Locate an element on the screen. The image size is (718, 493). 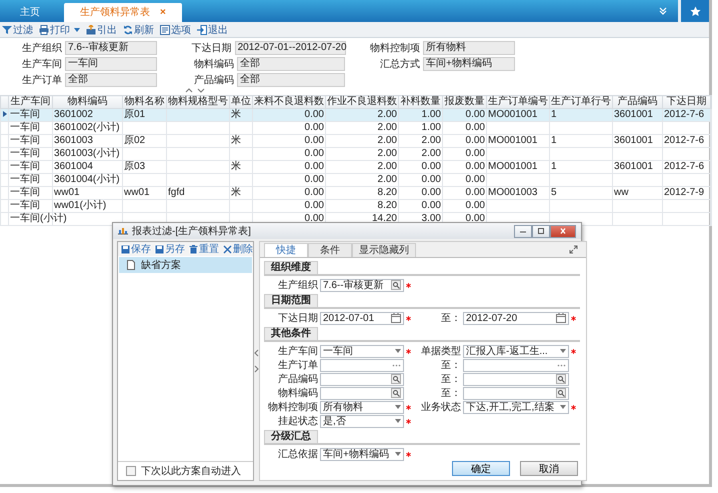
column-header: 物料名称 is located at coordinates (144, 102).